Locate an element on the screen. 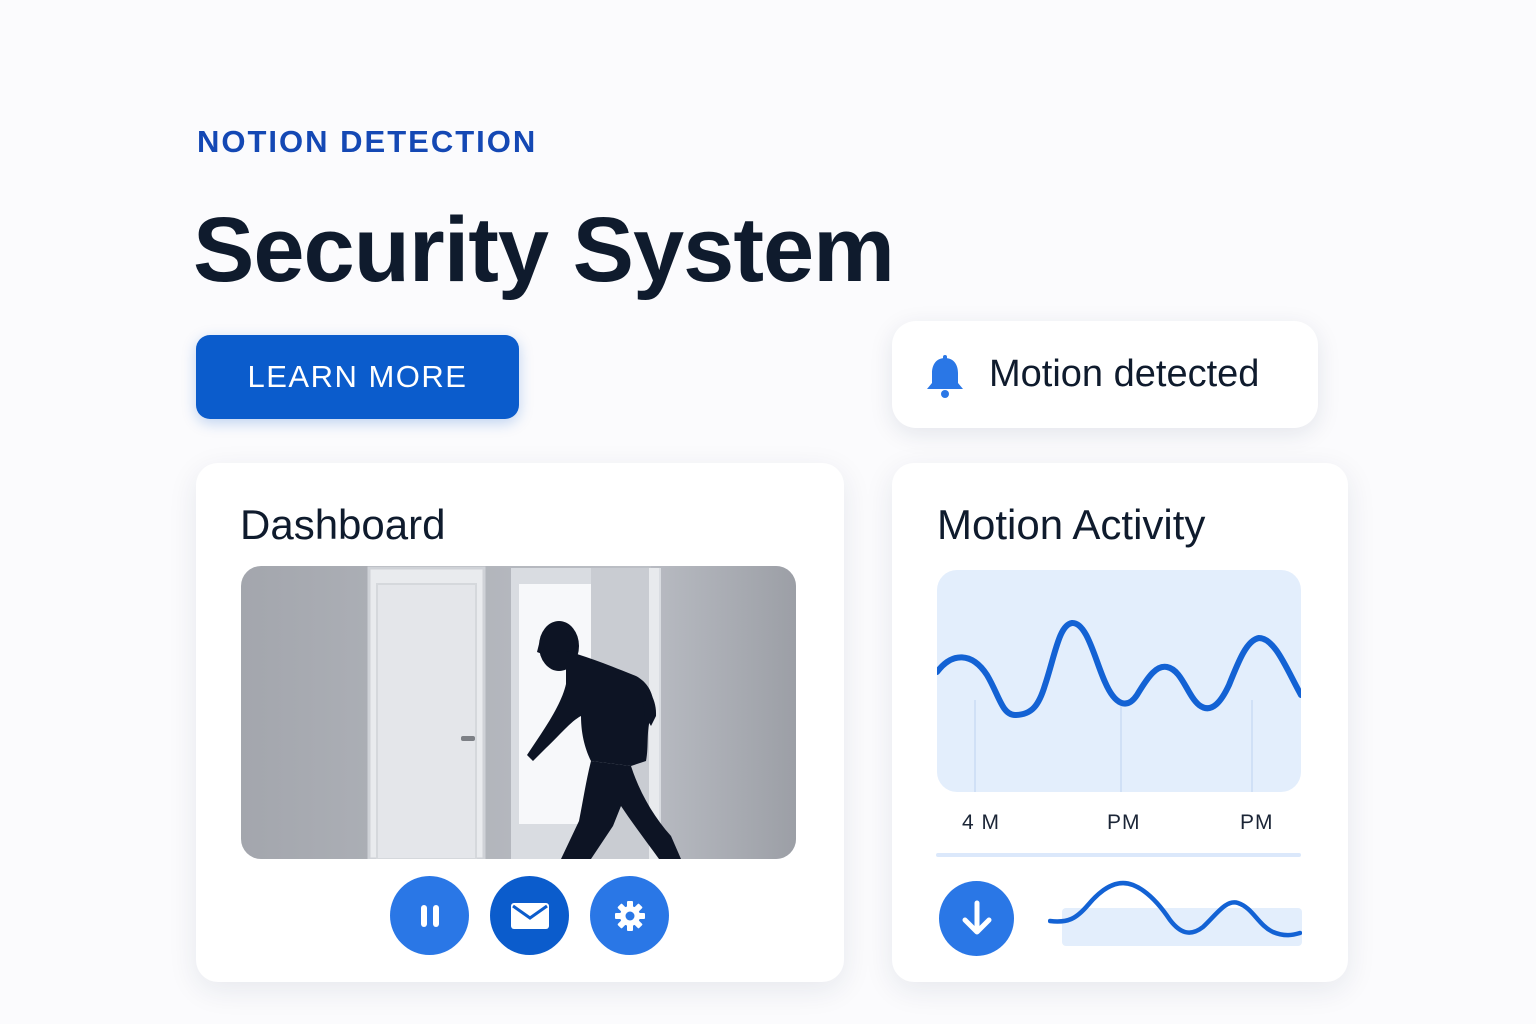  divider is located at coordinates (1118, 855).